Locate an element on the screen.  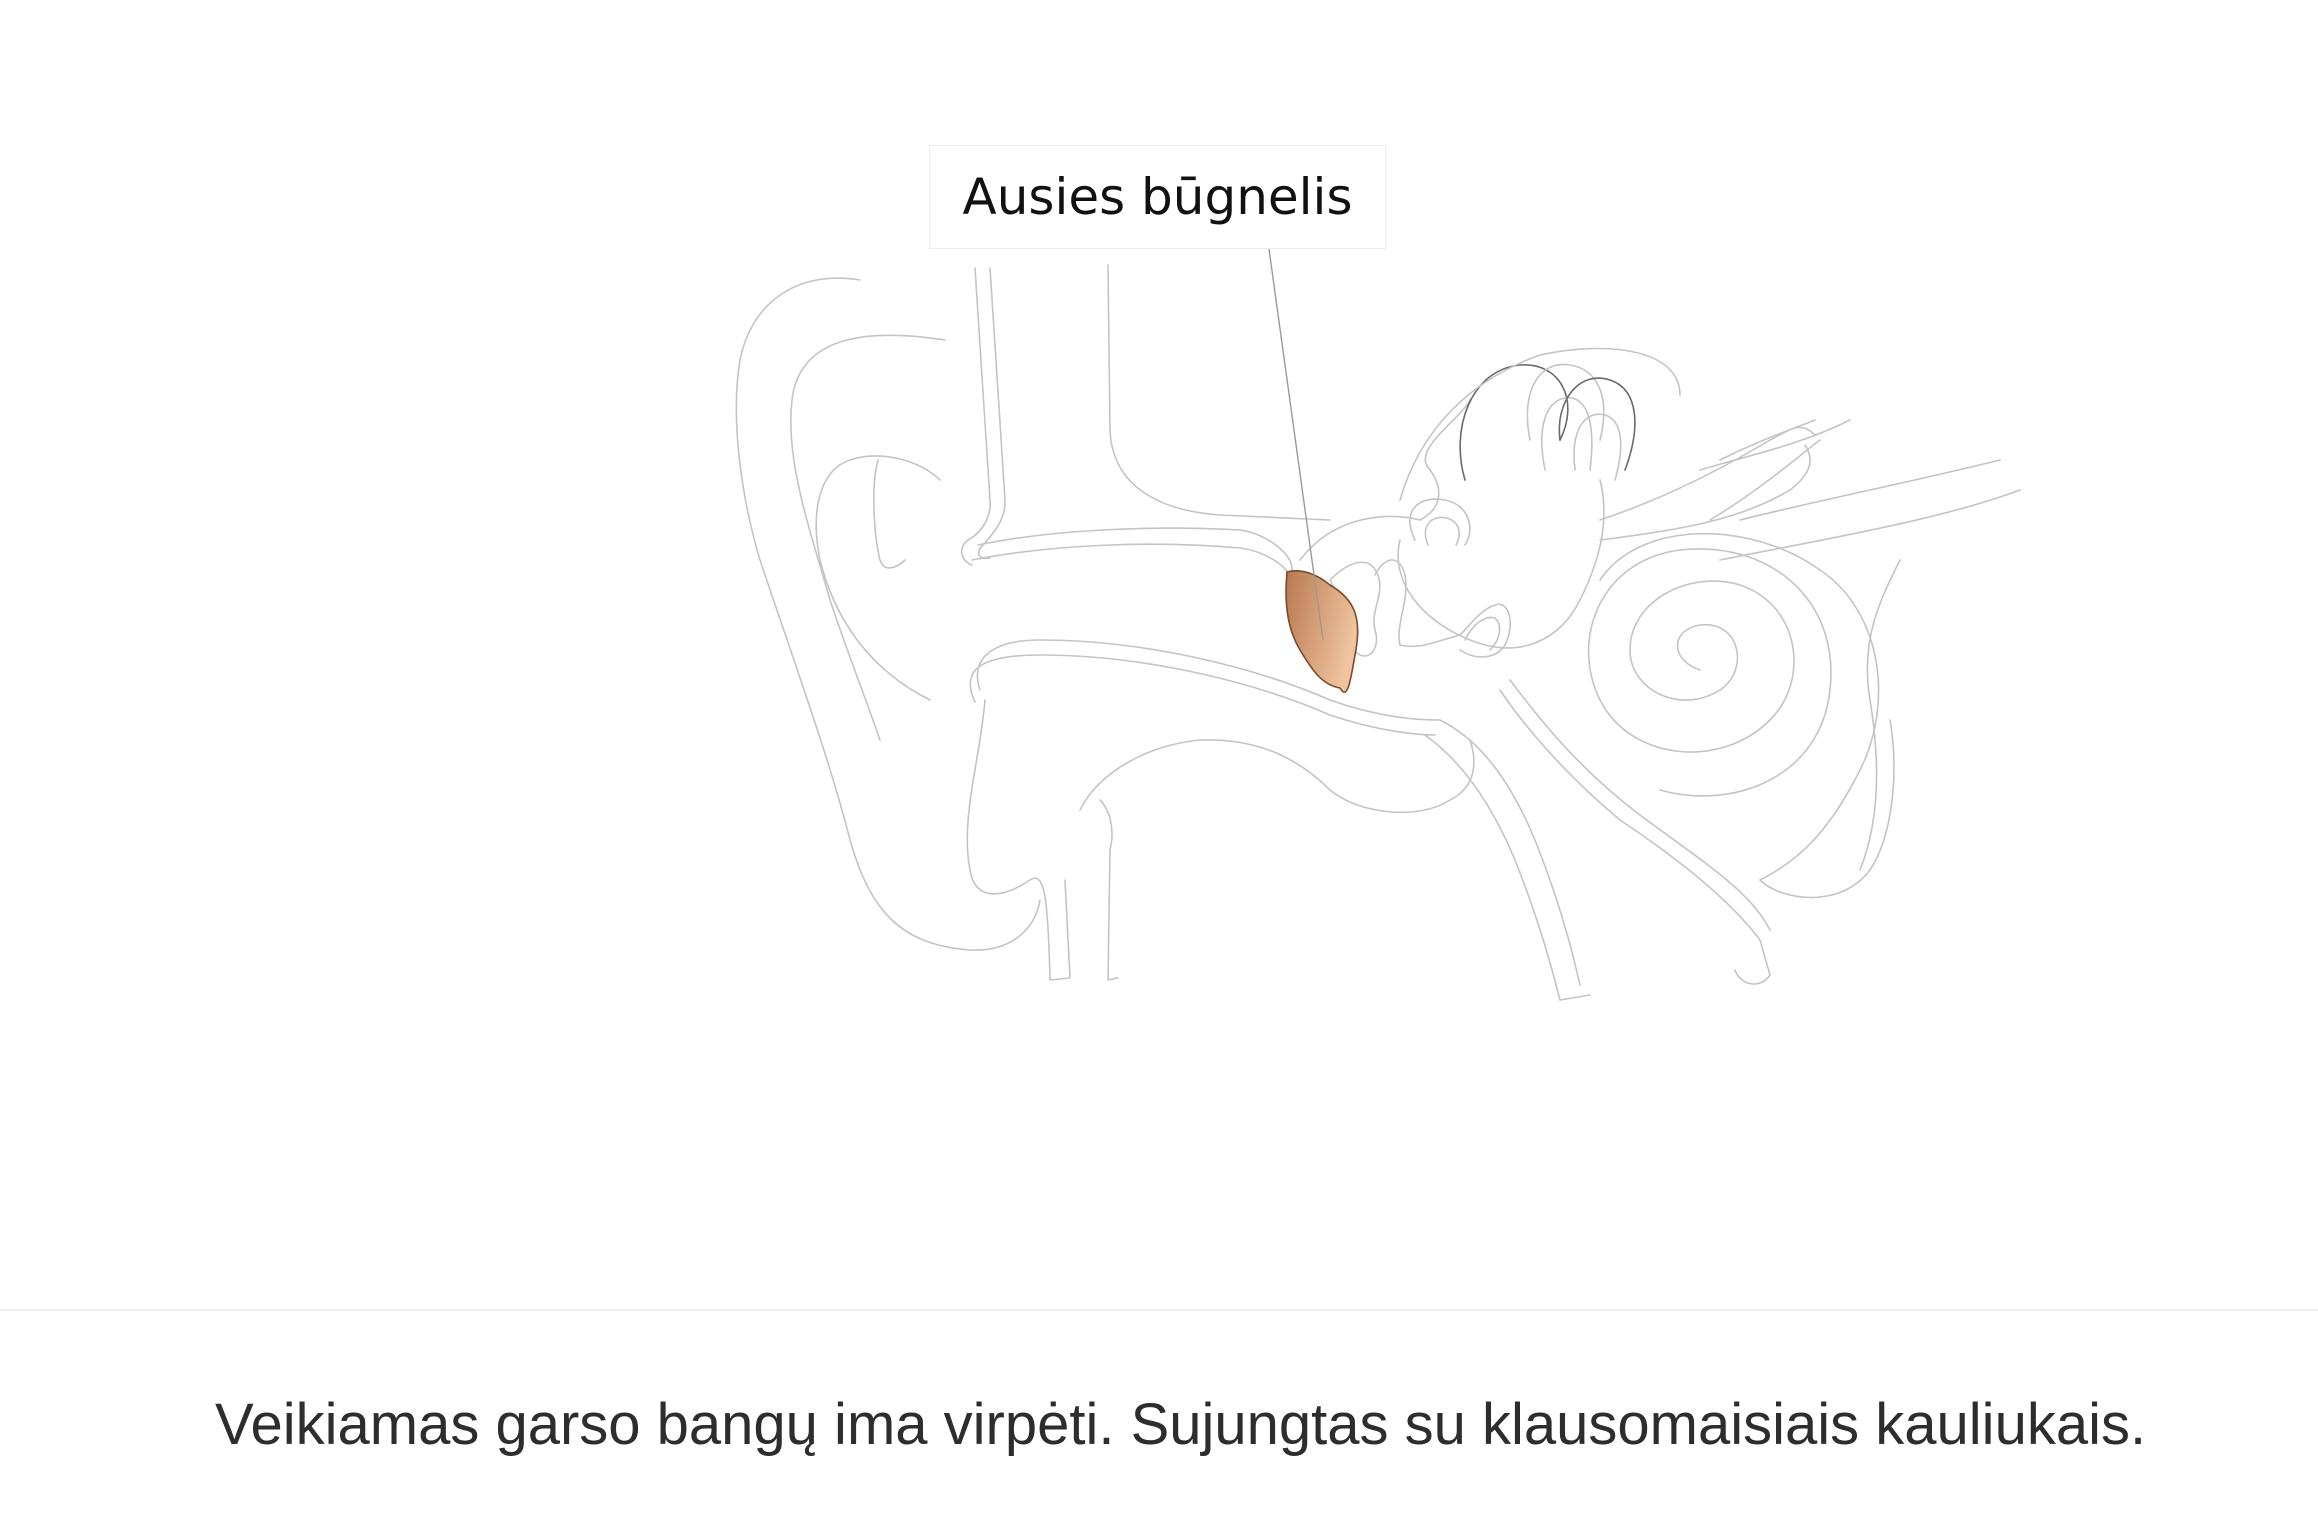
pinna-inner-rim is located at coordinates (868, 537).